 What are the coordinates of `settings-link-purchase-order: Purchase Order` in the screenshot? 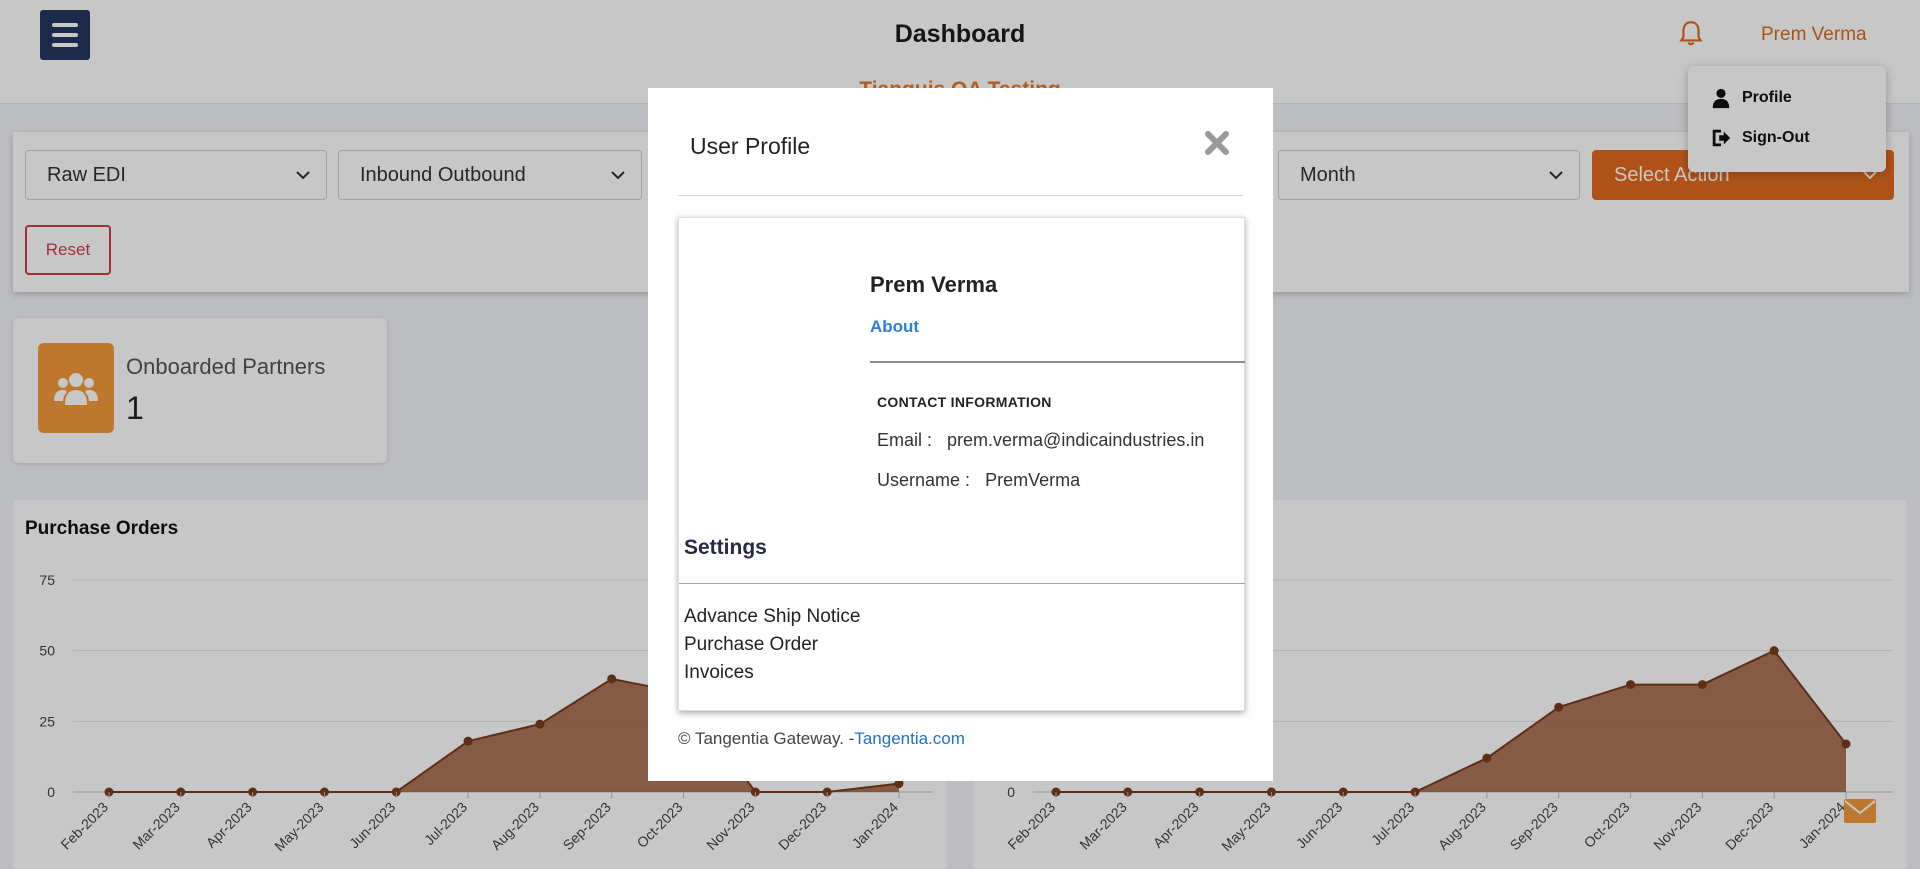 It's located at (751, 645).